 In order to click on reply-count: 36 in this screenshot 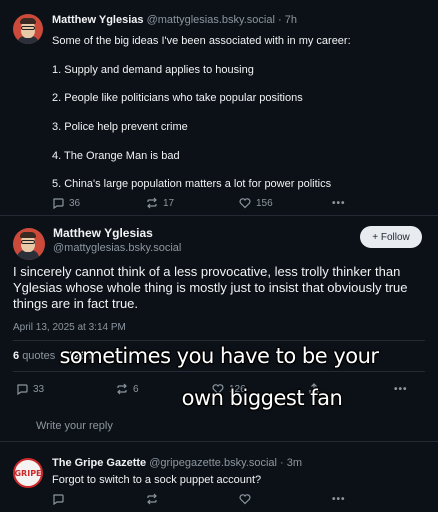, I will do `click(75, 203)`.